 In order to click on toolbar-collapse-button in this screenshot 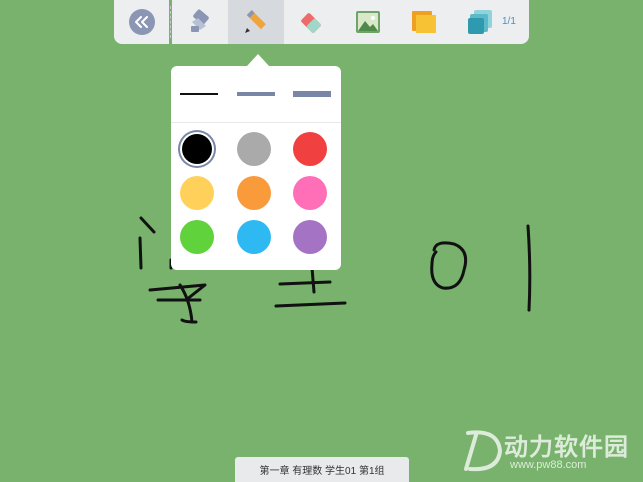, I will do `click(141, 22)`.